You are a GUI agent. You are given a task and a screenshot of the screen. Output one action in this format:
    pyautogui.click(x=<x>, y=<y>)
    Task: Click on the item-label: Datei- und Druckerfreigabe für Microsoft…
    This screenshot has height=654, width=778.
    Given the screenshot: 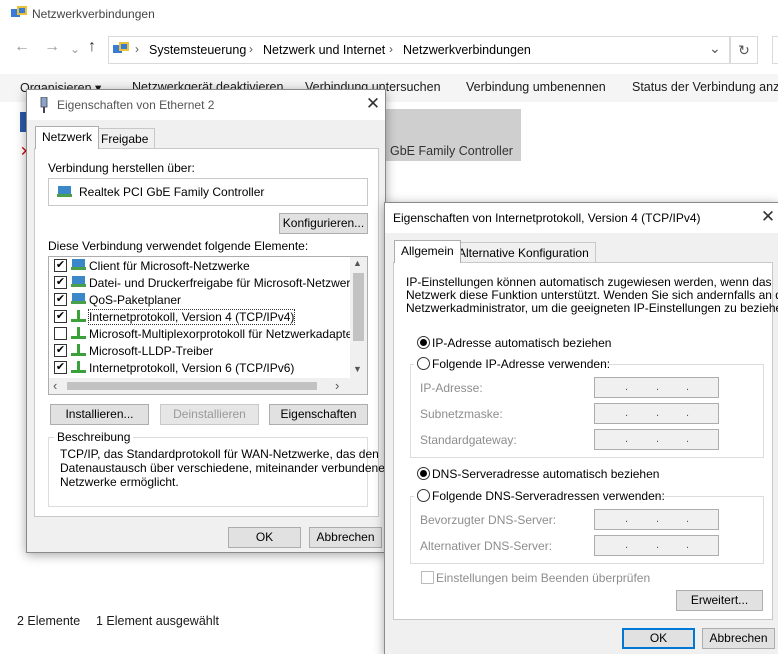 What is the action you would take?
    pyautogui.click(x=226, y=283)
    